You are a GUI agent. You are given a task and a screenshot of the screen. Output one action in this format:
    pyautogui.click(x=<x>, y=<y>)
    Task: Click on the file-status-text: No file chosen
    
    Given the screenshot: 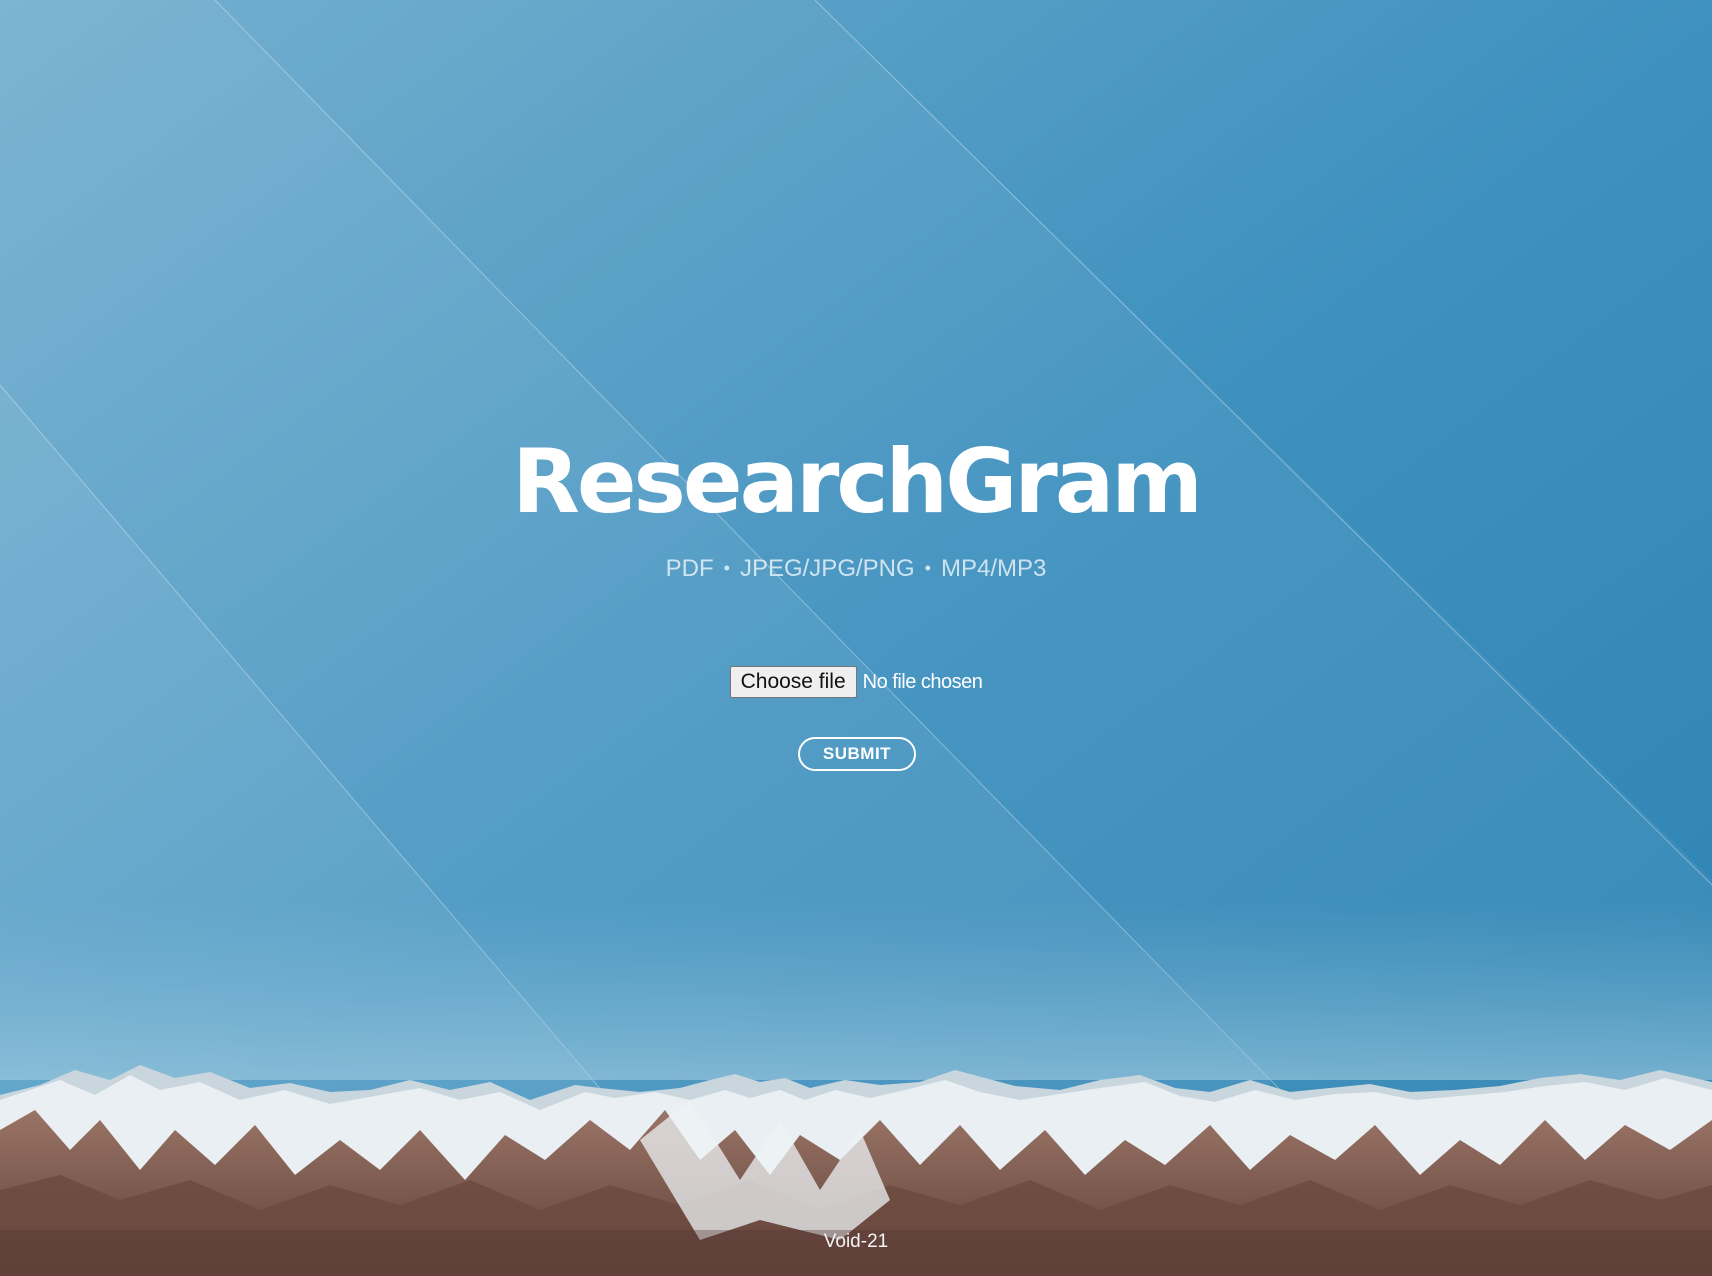 What is the action you would take?
    pyautogui.click(x=922, y=681)
    